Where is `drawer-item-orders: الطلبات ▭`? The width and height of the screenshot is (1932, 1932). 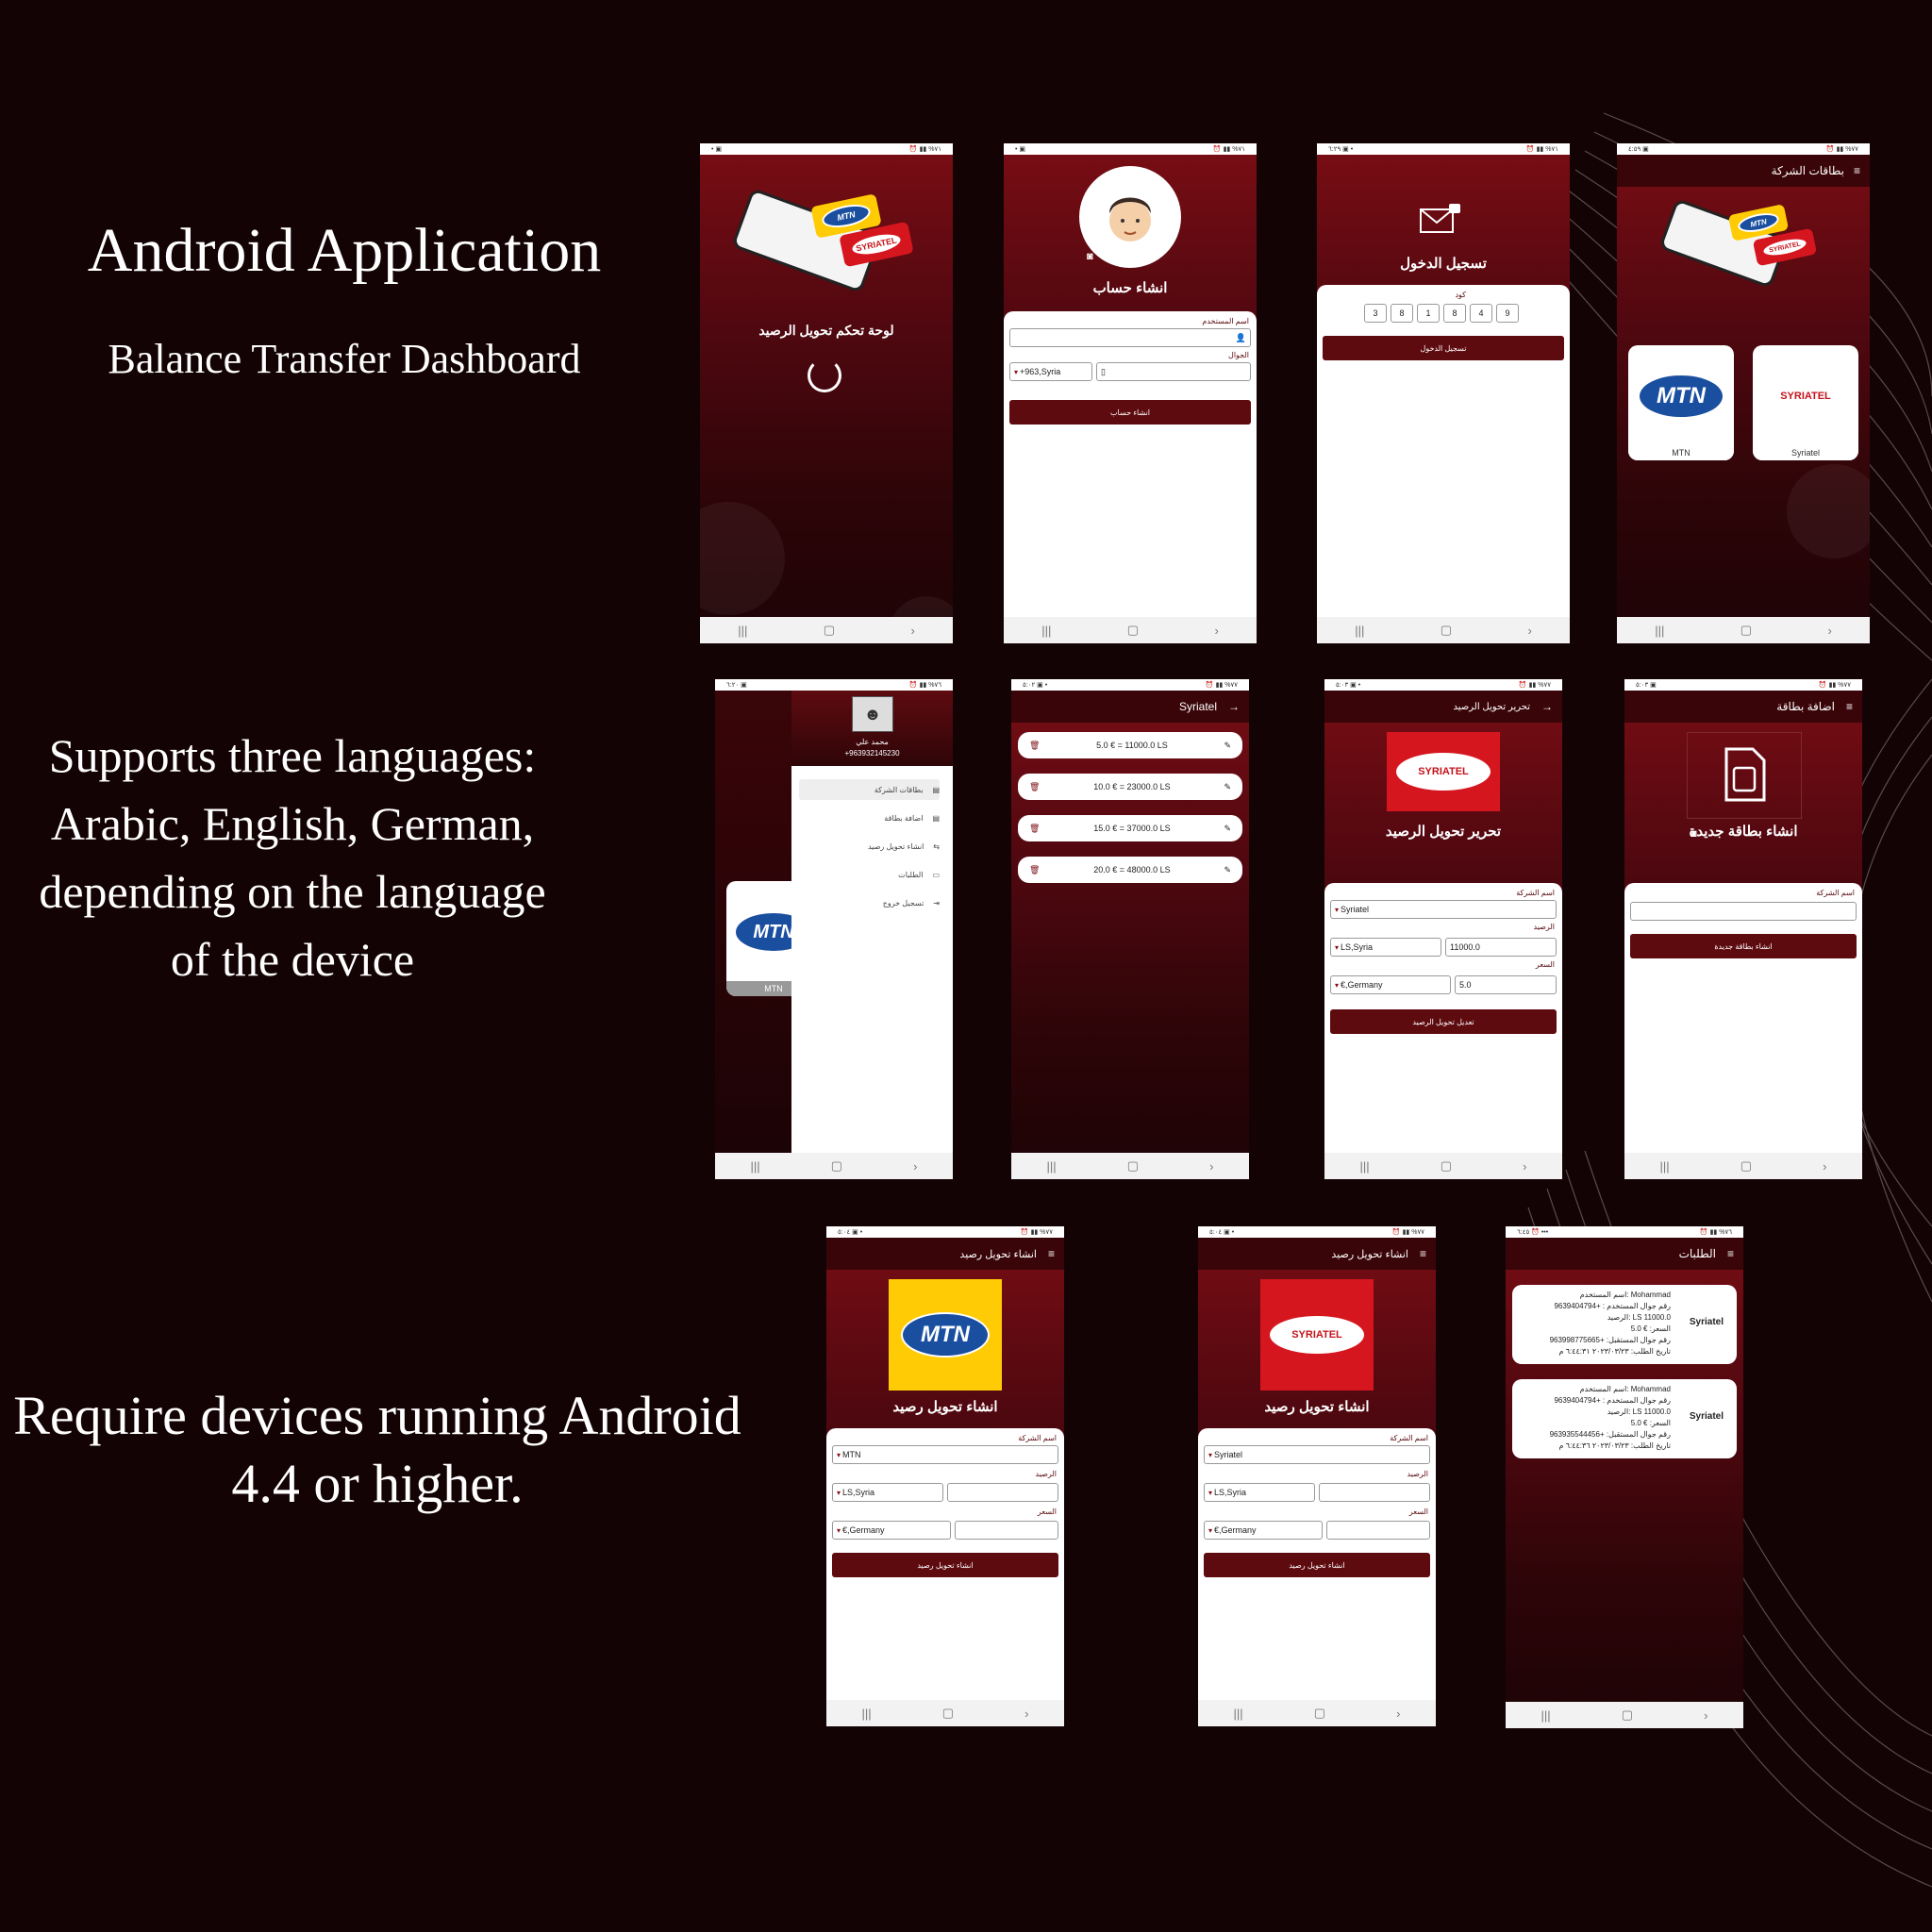 drawer-item-orders: الطلبات ▭ is located at coordinates (870, 875).